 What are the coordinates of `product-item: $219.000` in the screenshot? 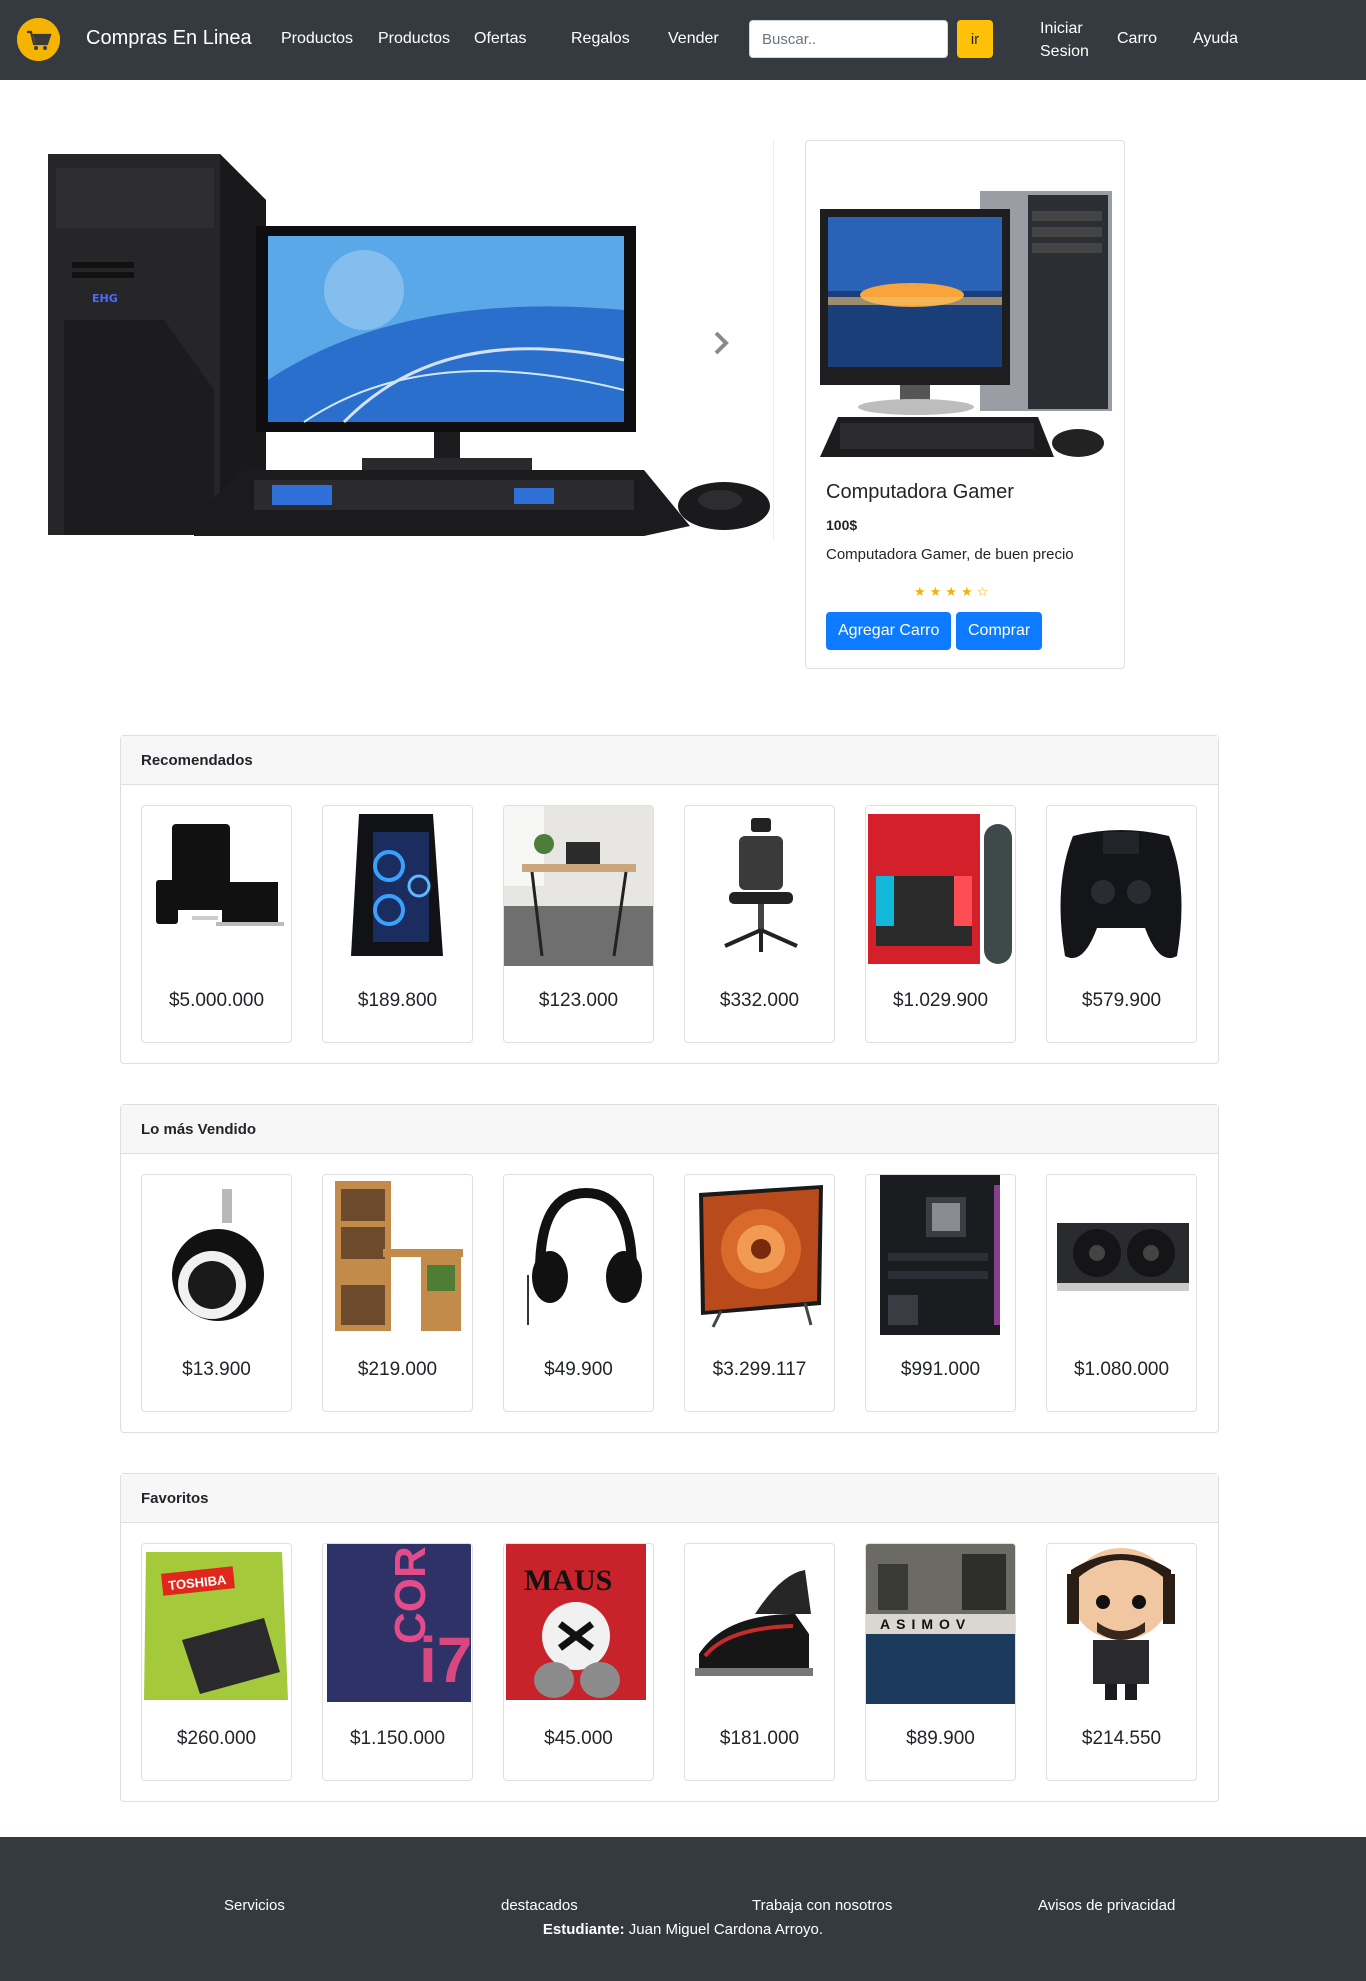 It's located at (397, 1293).